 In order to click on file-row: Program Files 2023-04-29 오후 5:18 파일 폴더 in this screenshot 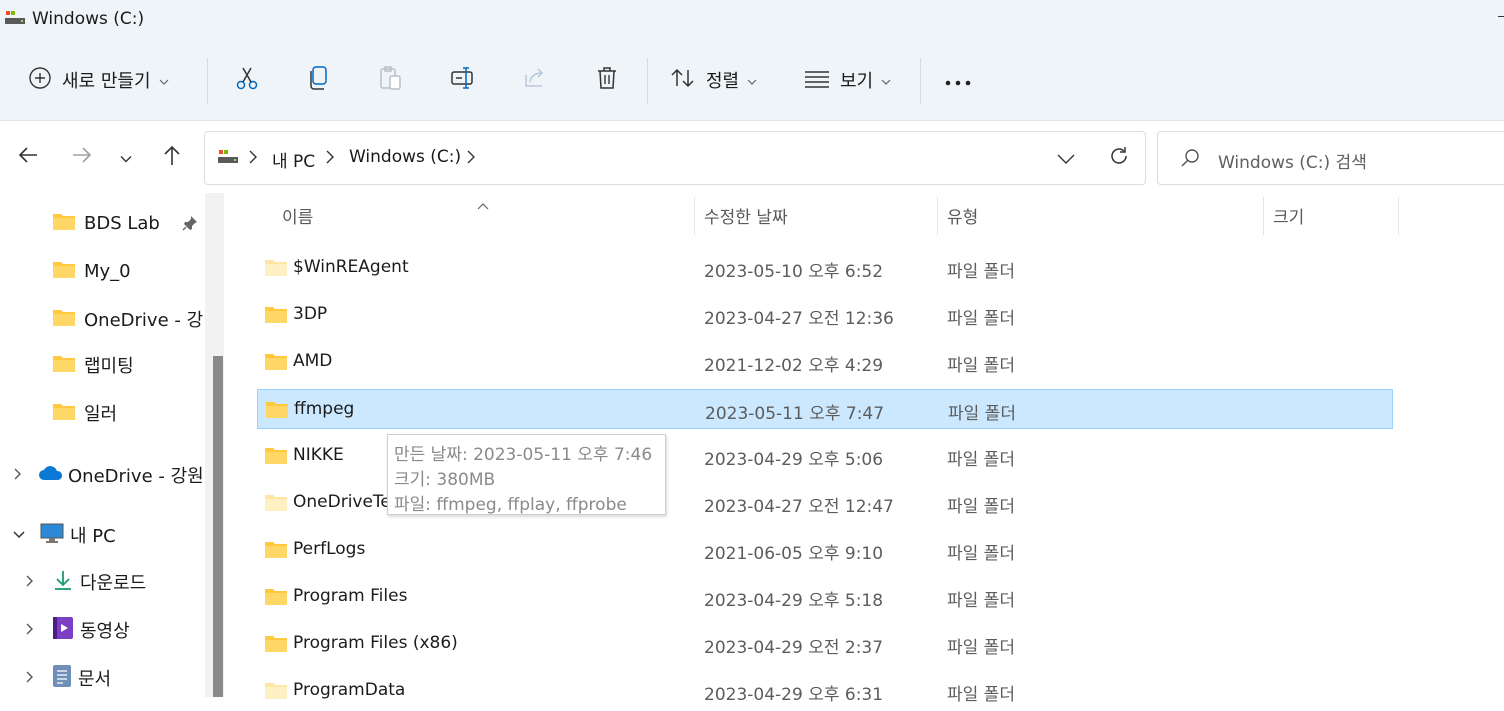, I will do `click(825, 597)`.